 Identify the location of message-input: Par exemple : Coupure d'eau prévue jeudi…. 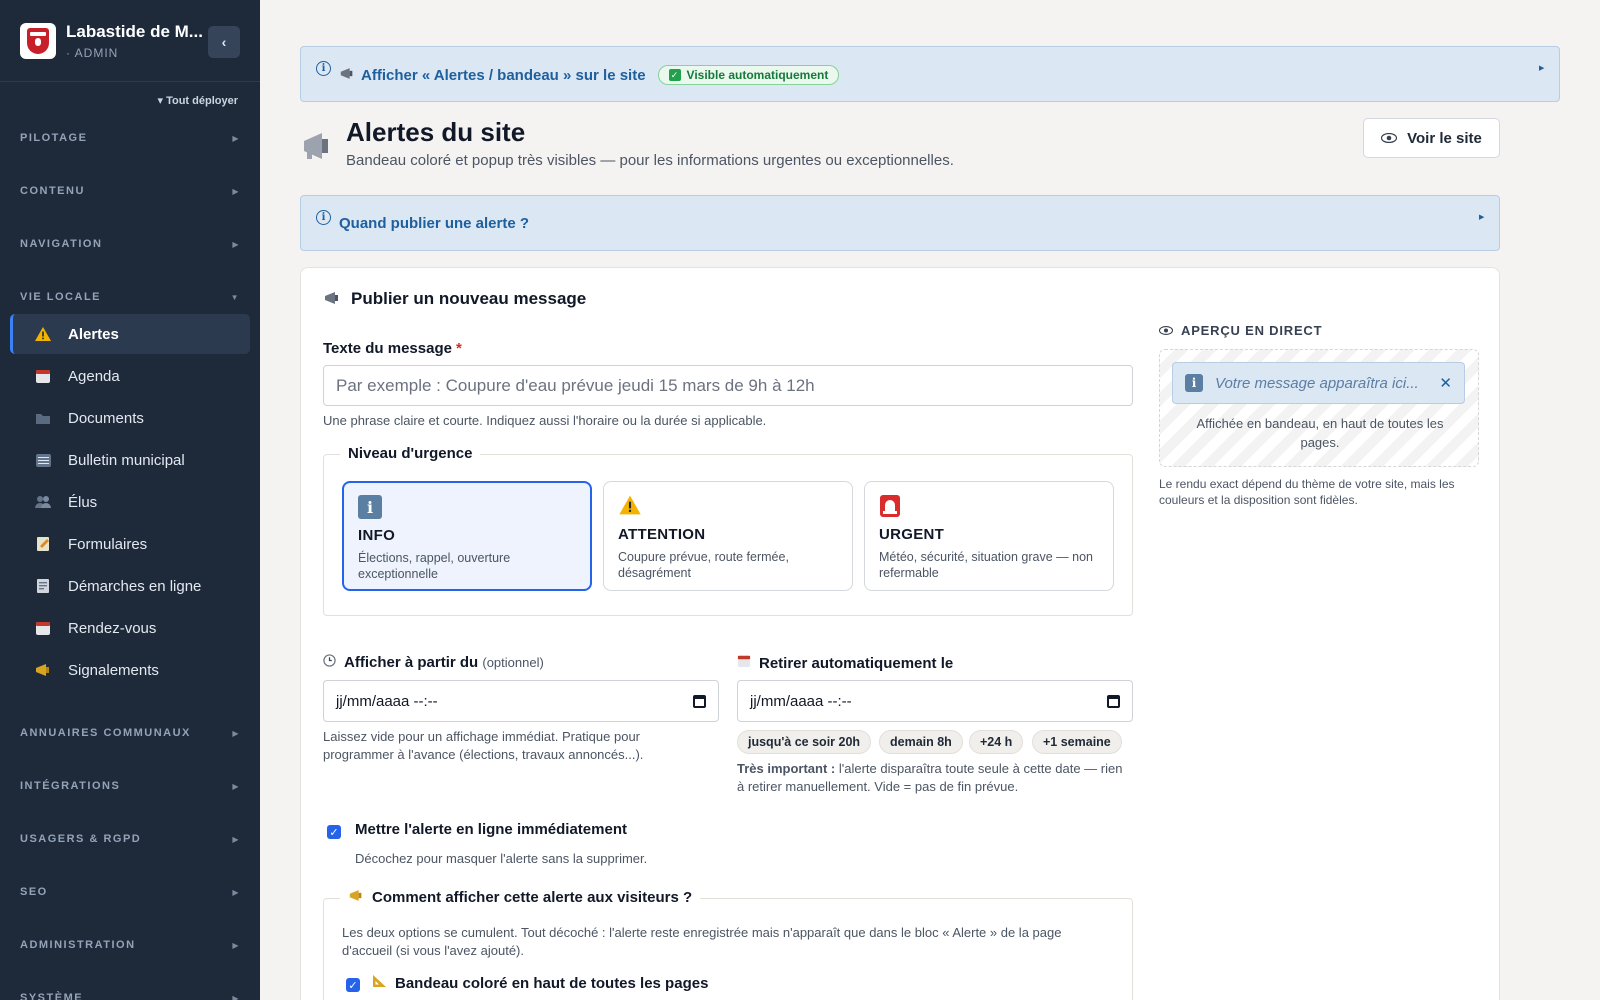
(728, 385).